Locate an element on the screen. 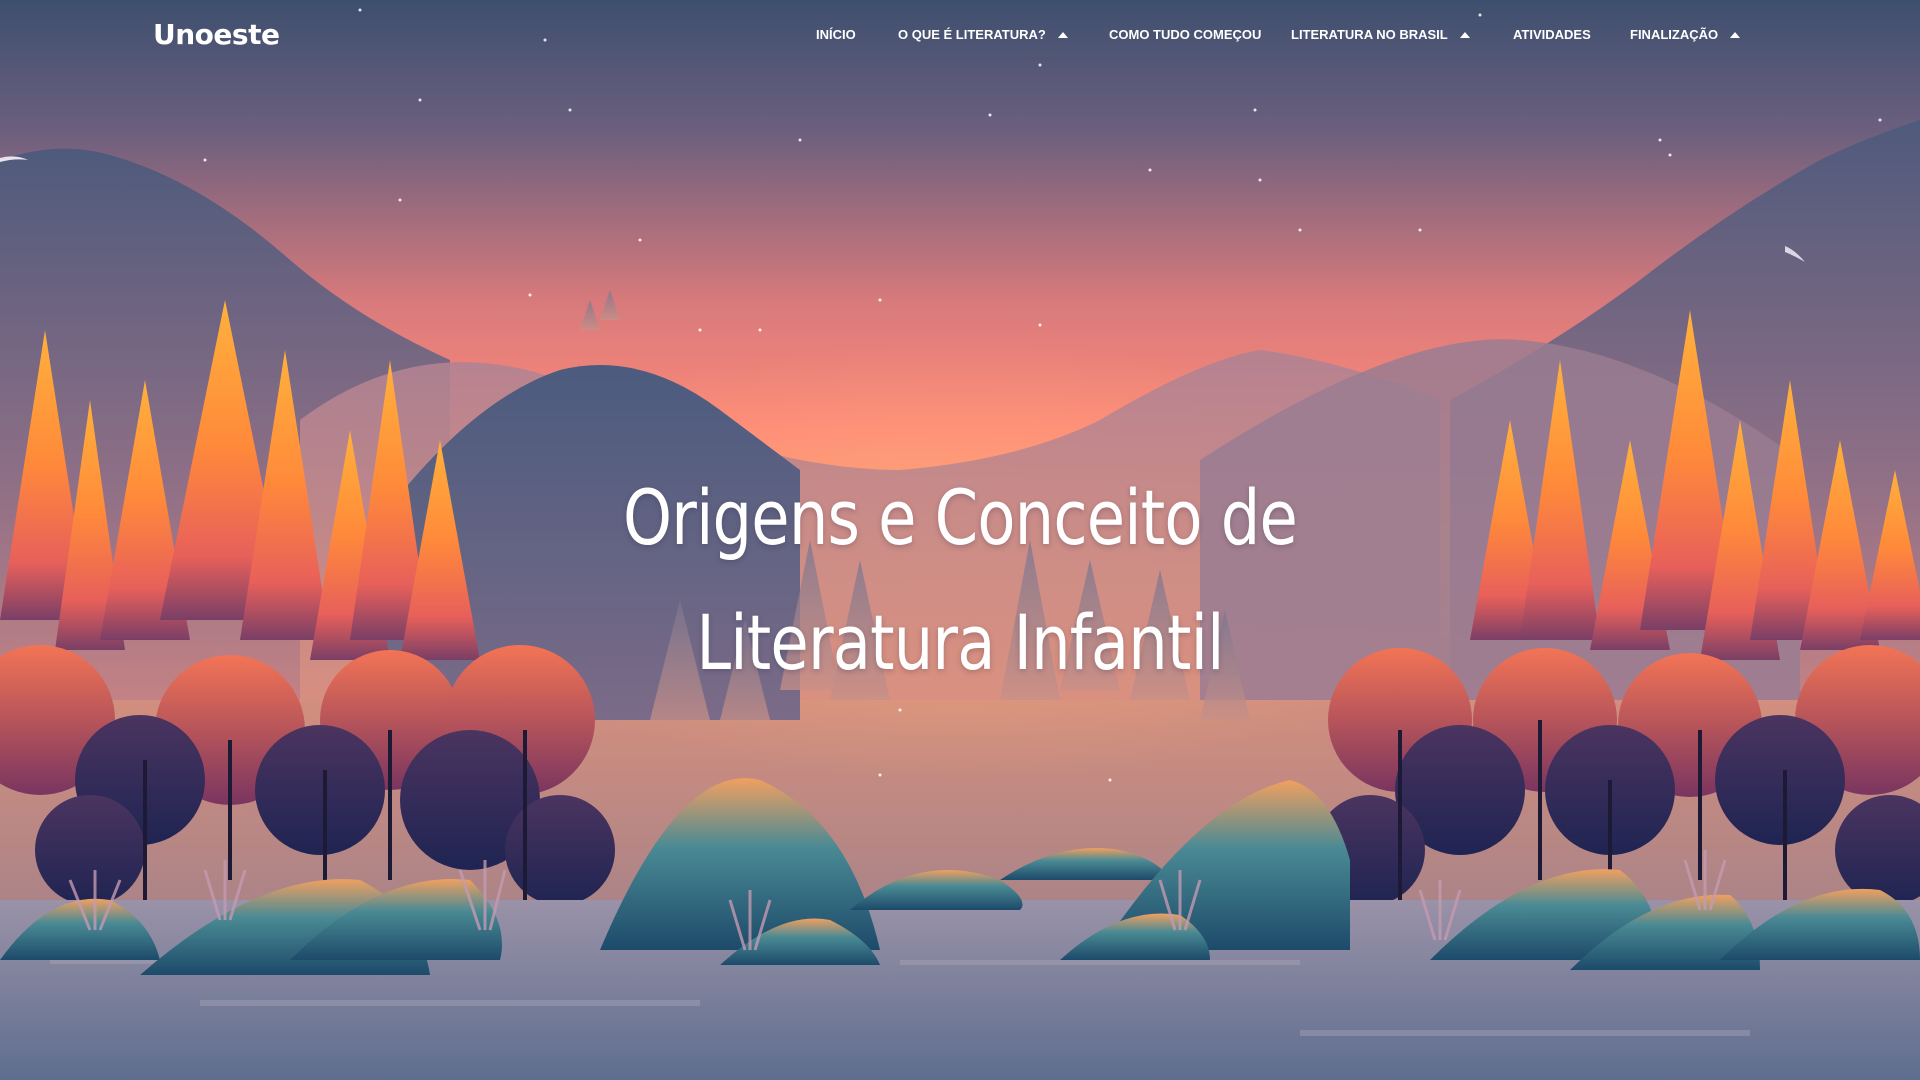 This screenshot has height=1080, width=1920. nav-item-label: INÍCIO is located at coordinates (836, 34).